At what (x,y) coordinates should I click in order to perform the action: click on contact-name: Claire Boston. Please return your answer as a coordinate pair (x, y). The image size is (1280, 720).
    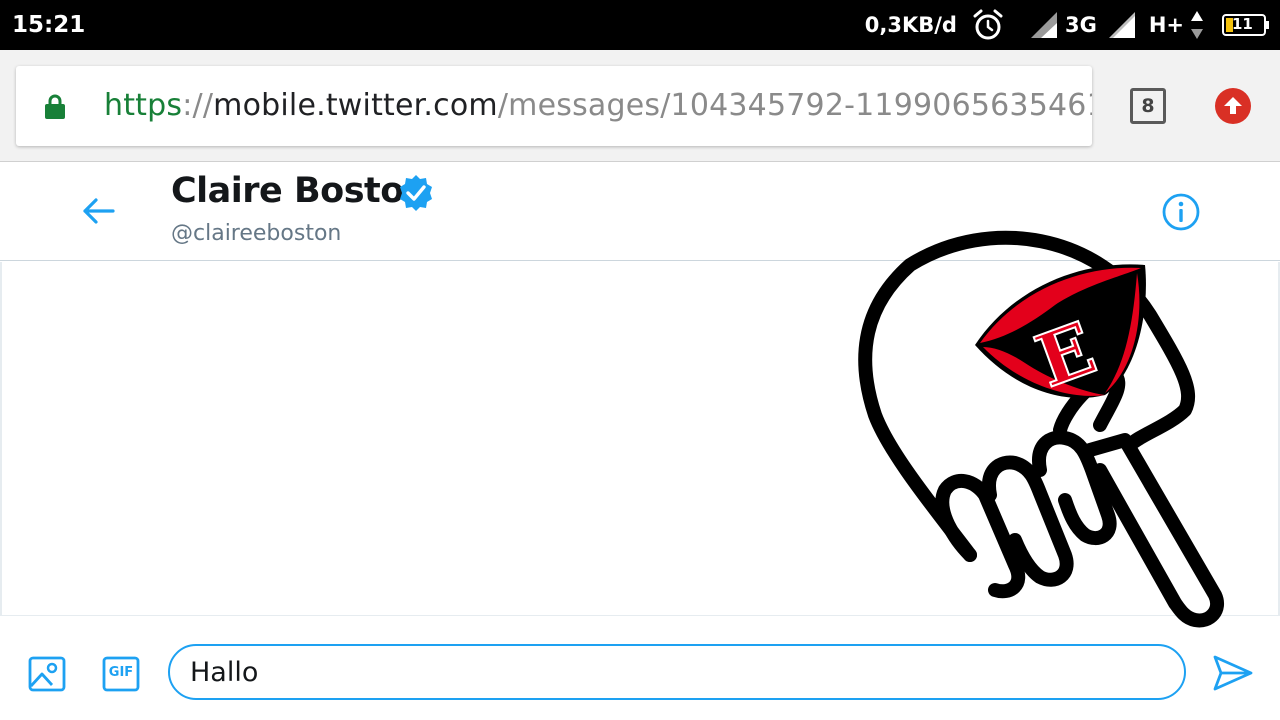
    Looking at the image, I should click on (300, 191).